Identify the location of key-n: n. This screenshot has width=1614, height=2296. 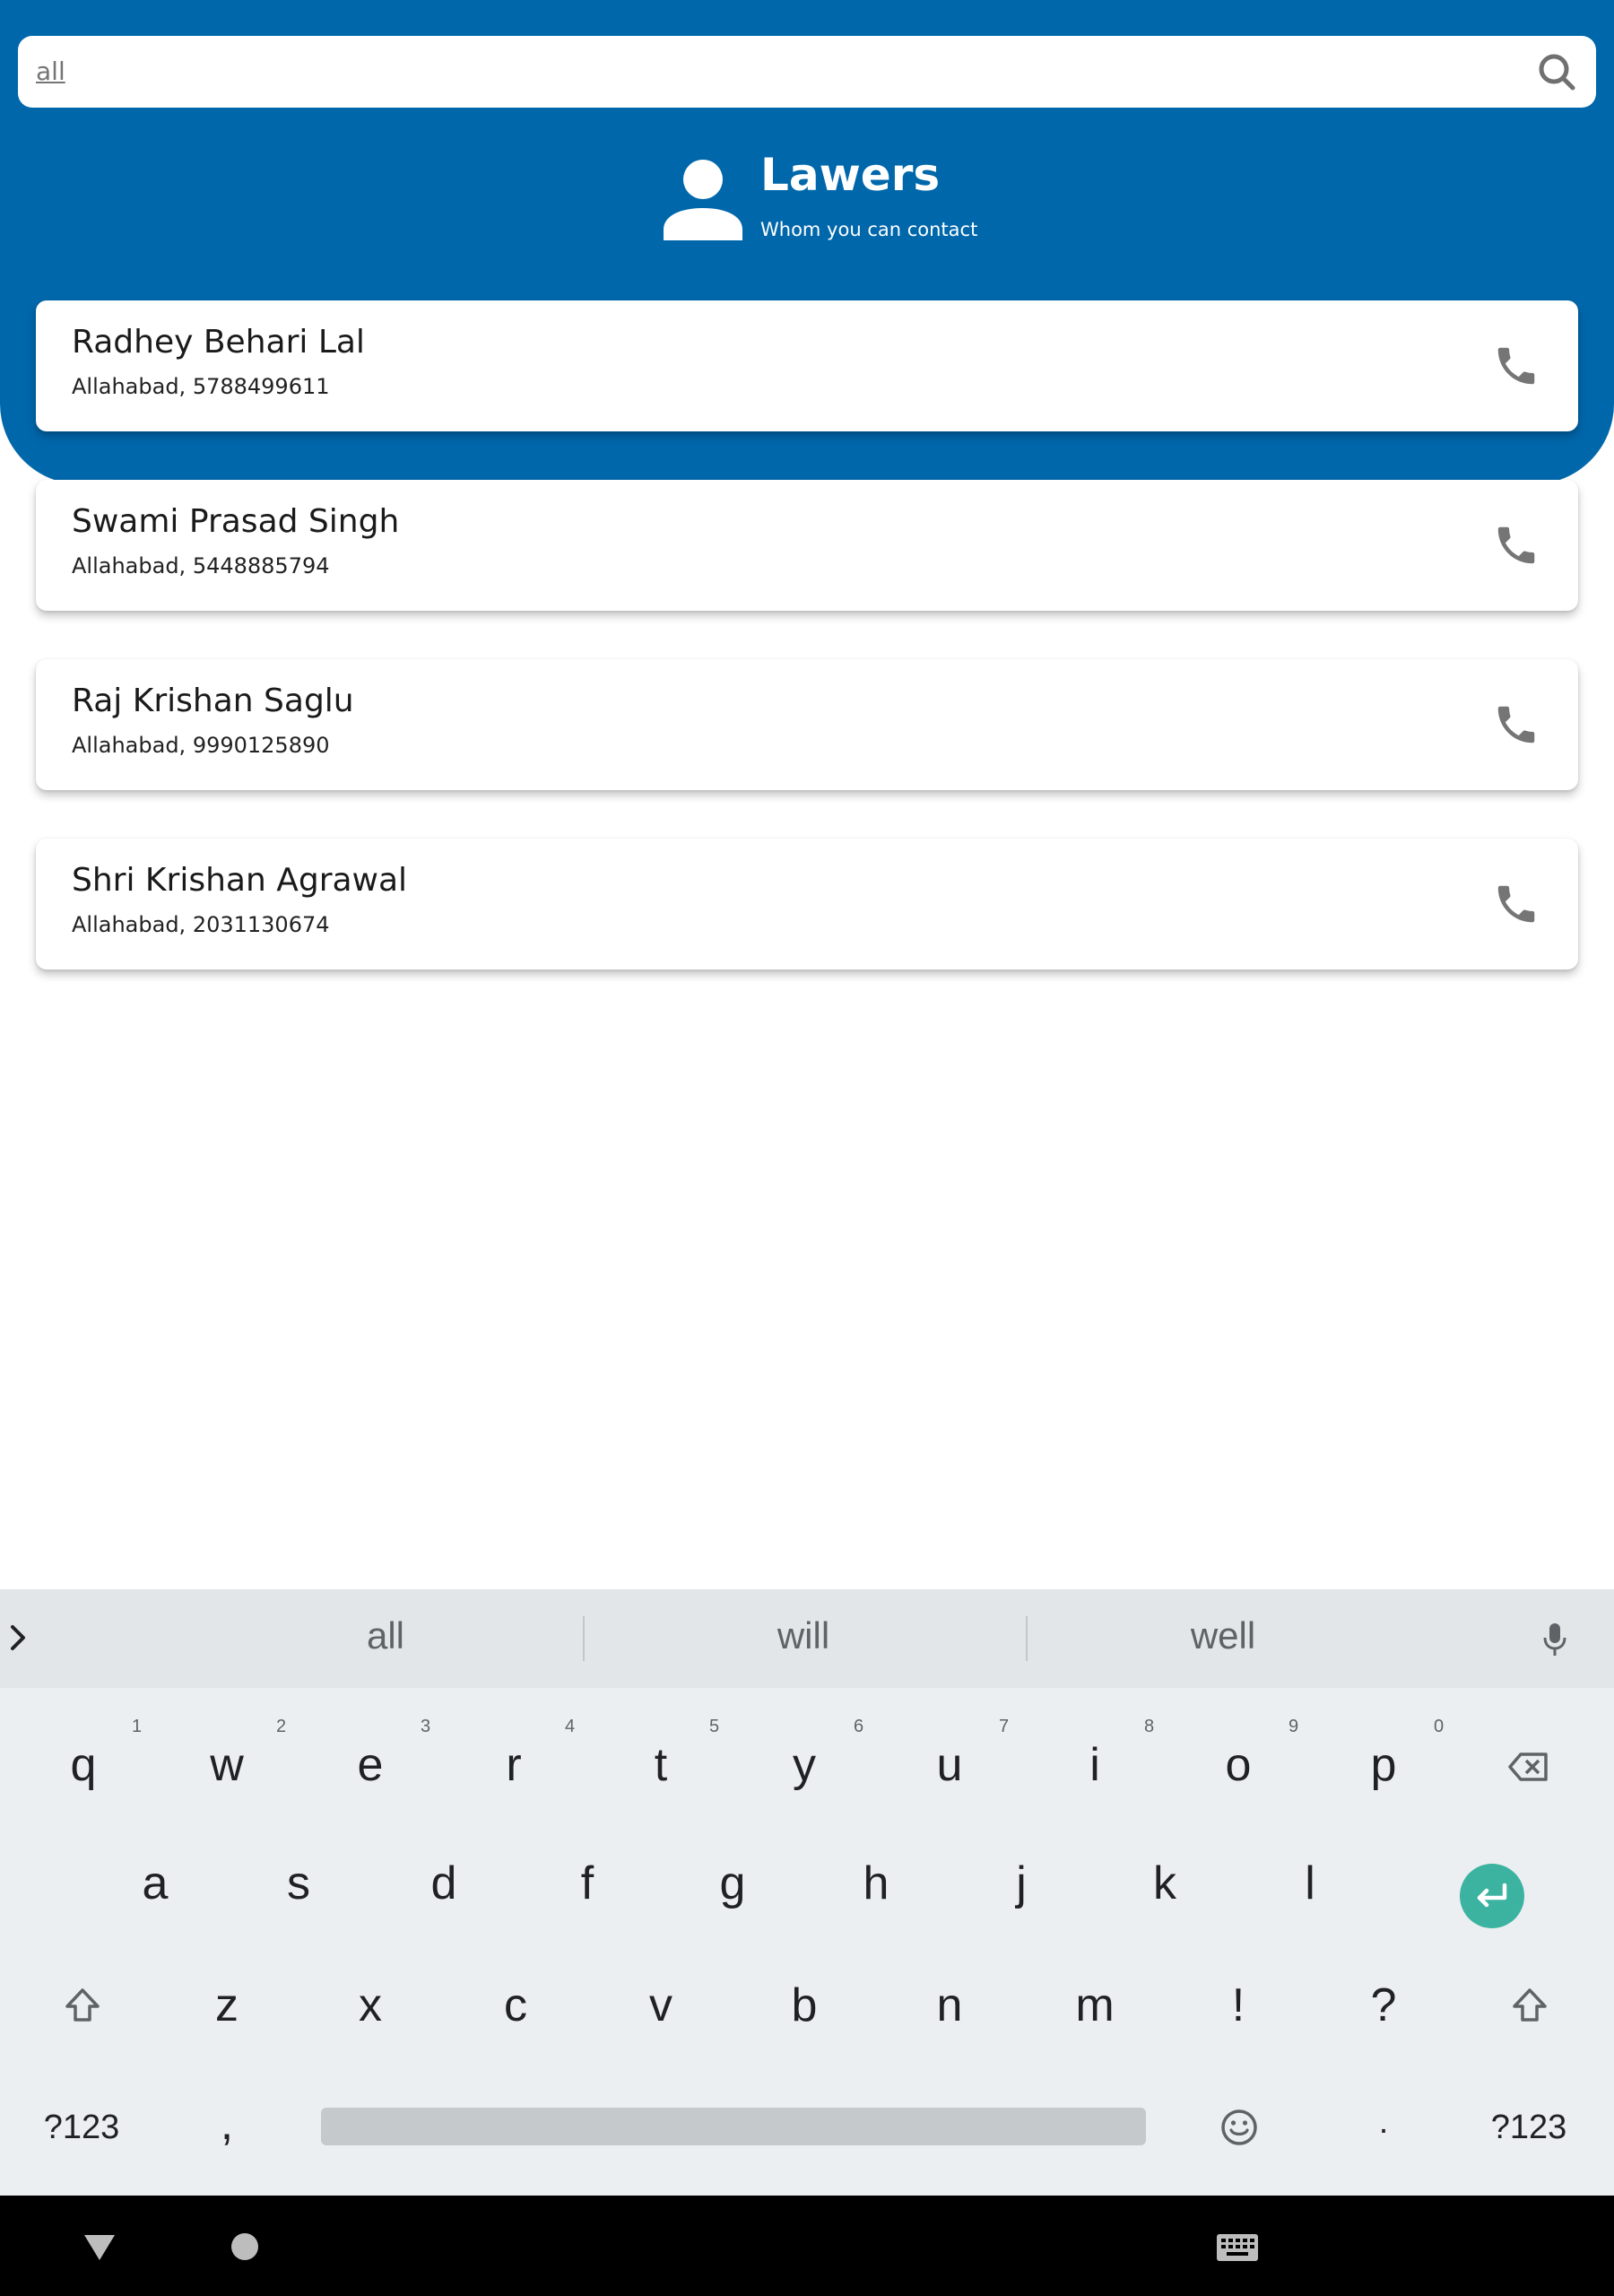
(949, 2005).